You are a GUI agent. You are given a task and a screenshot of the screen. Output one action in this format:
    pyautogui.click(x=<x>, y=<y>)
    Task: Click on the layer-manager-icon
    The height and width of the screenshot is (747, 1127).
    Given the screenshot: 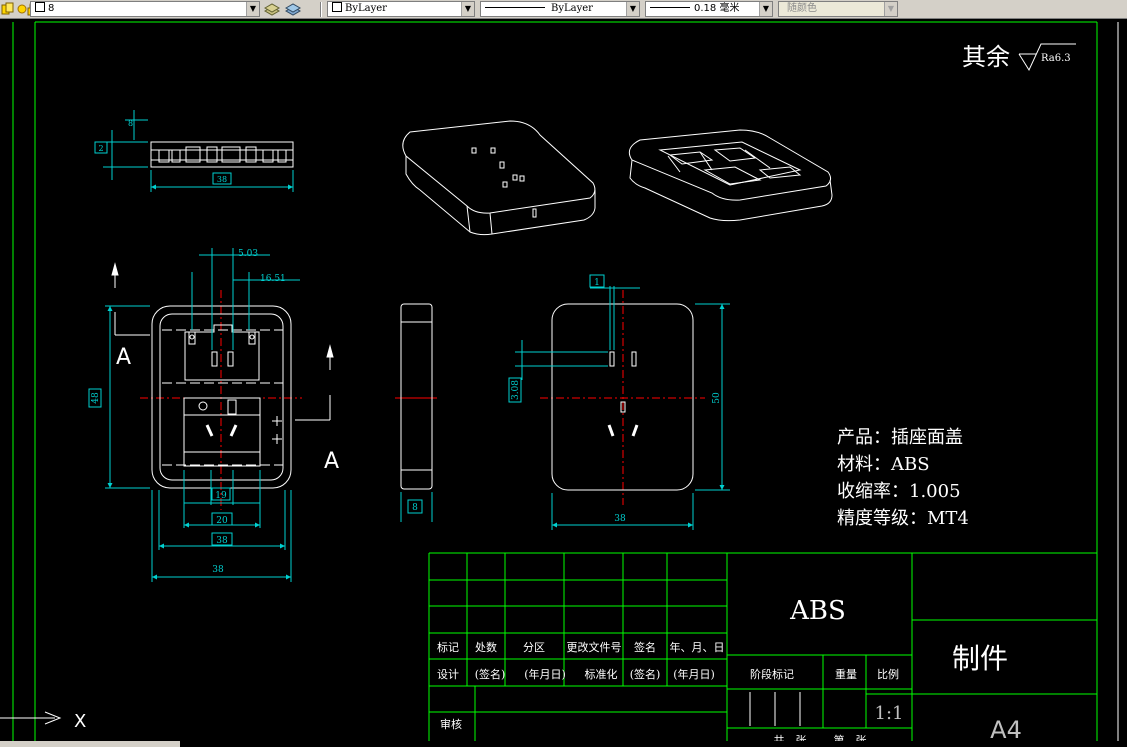 What is the action you would take?
    pyautogui.click(x=293, y=9)
    